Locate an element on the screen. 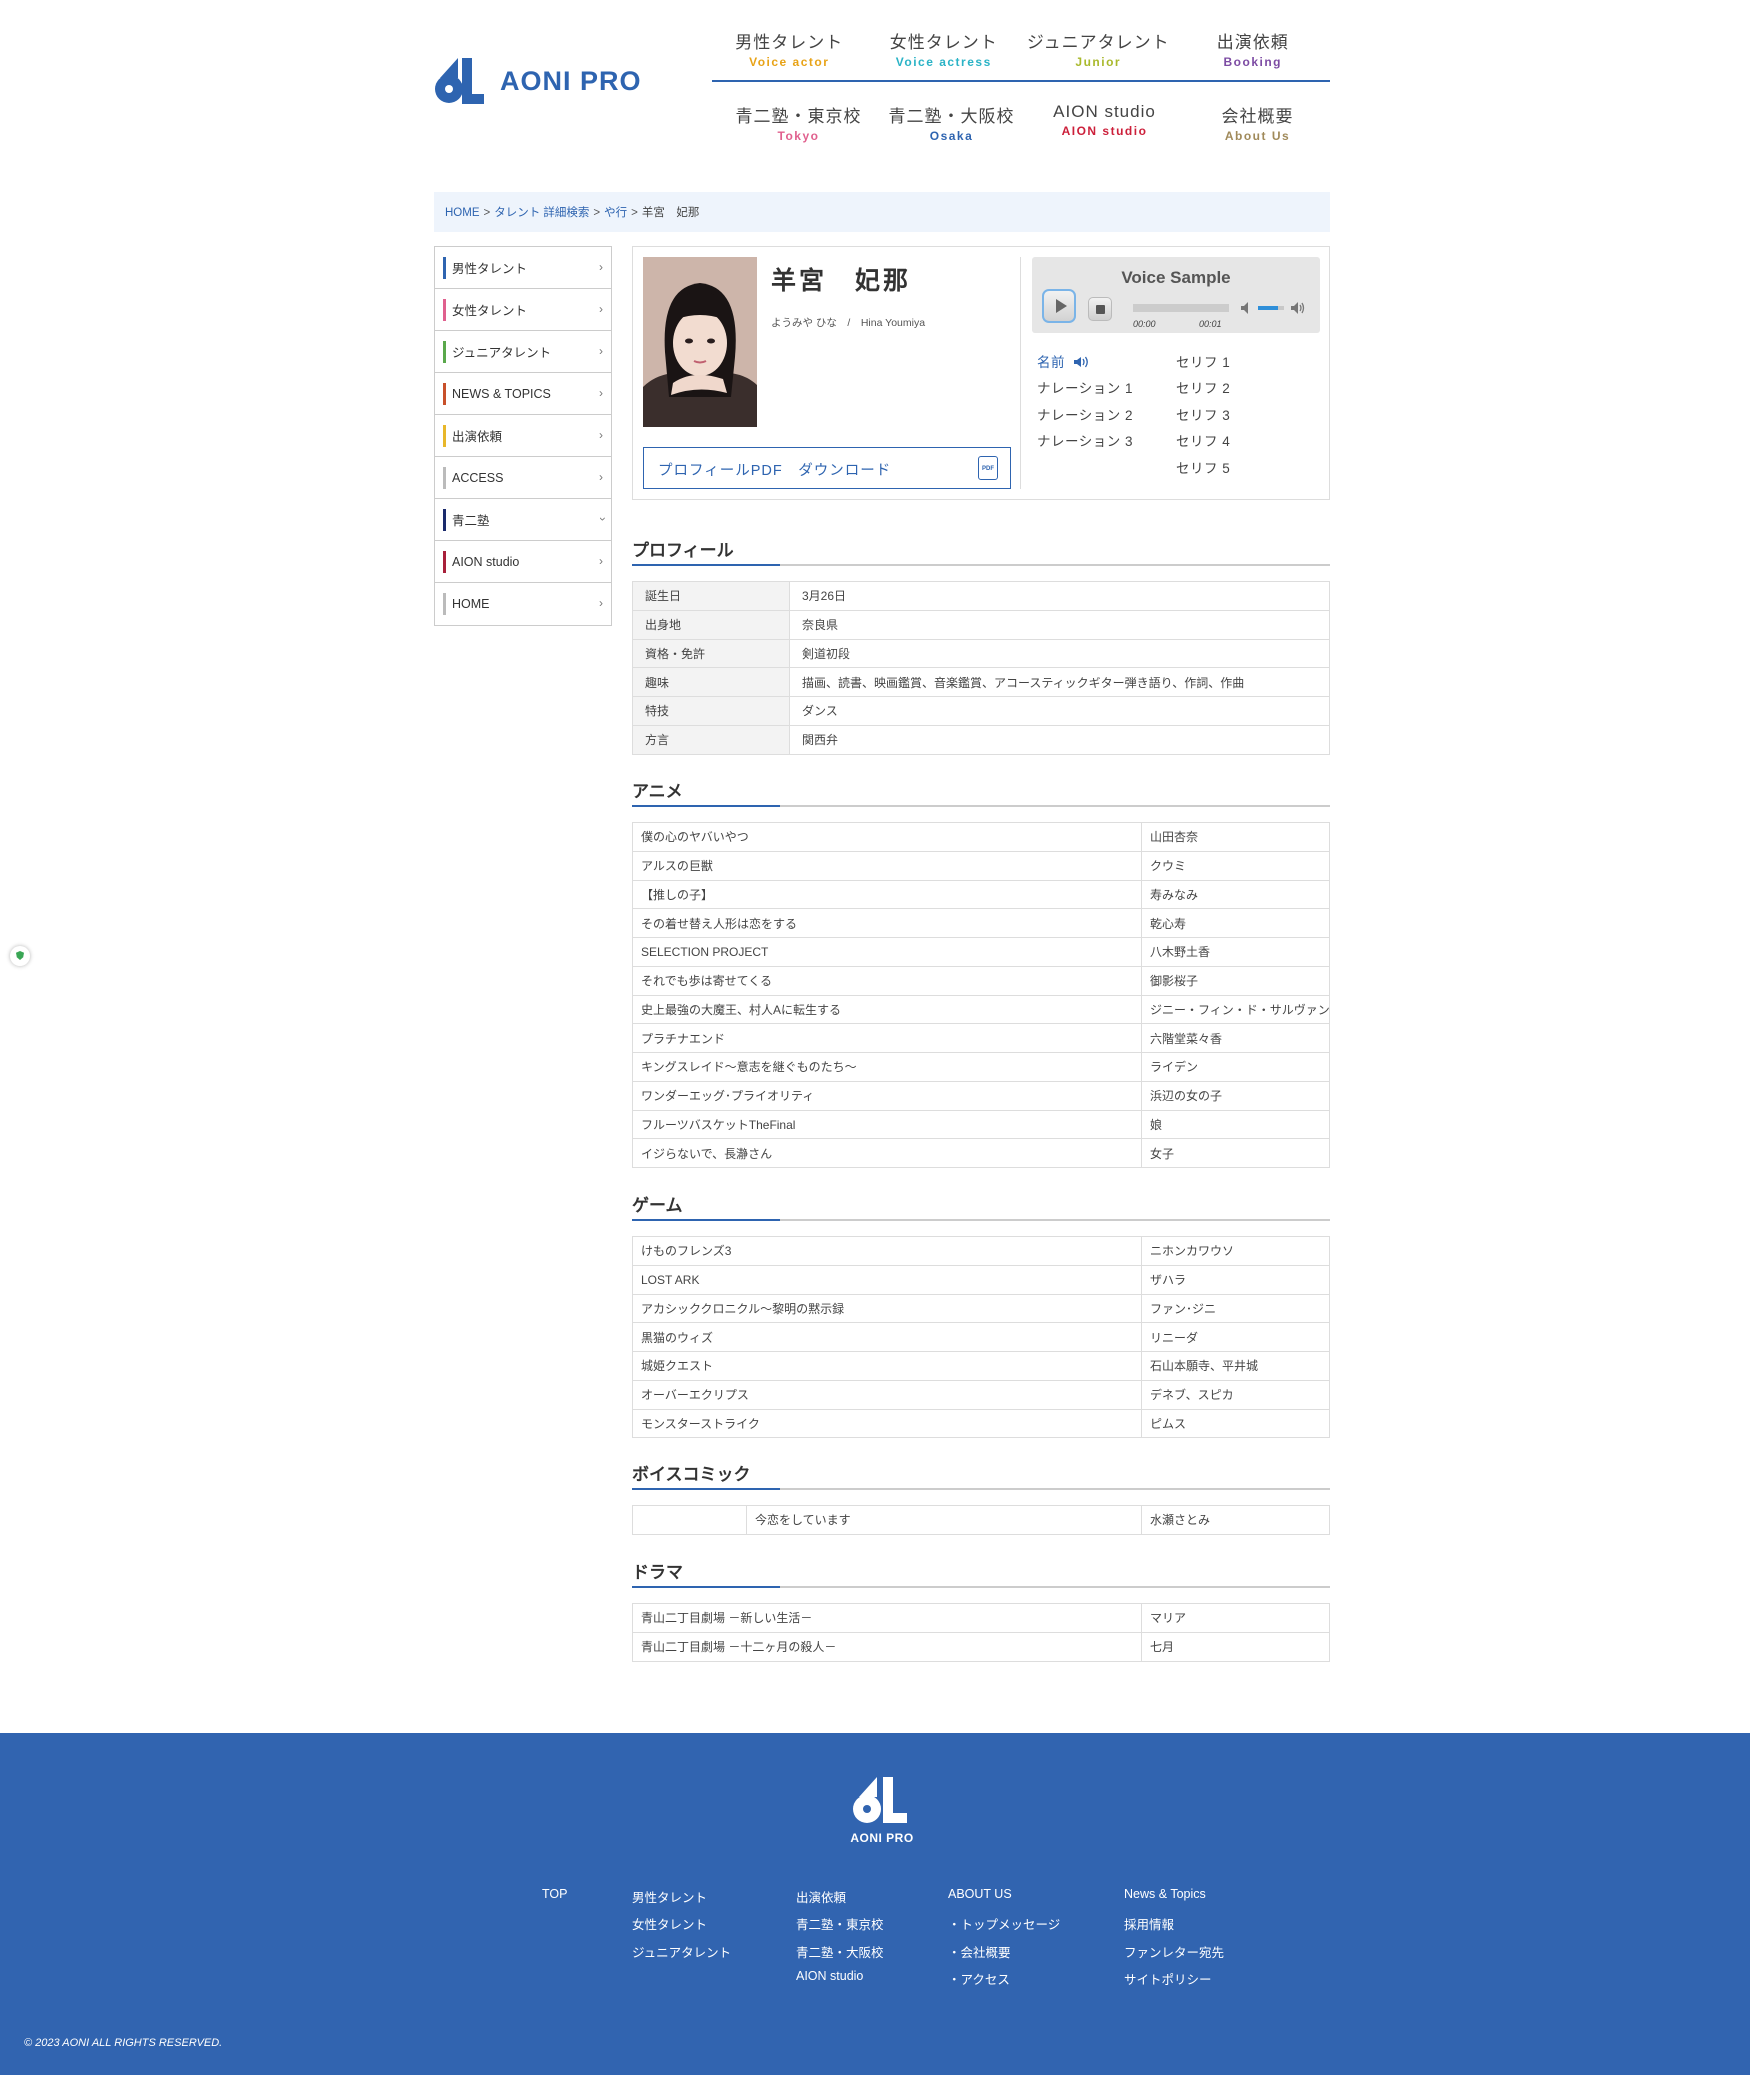 The height and width of the screenshot is (2075, 1750). footer-link-female-talent: 女性タレント is located at coordinates (669, 1923).